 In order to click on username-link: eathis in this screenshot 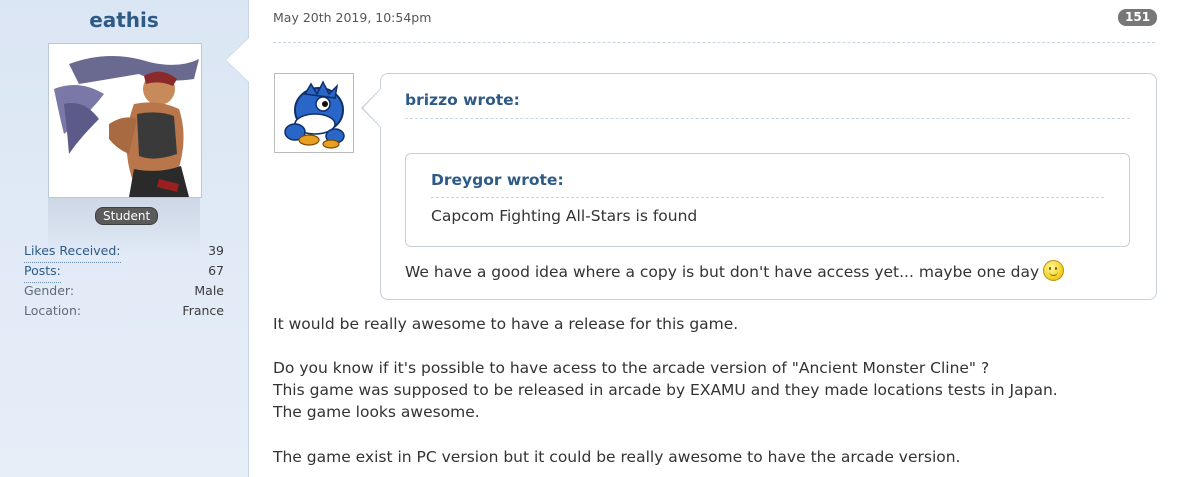, I will do `click(124, 20)`.